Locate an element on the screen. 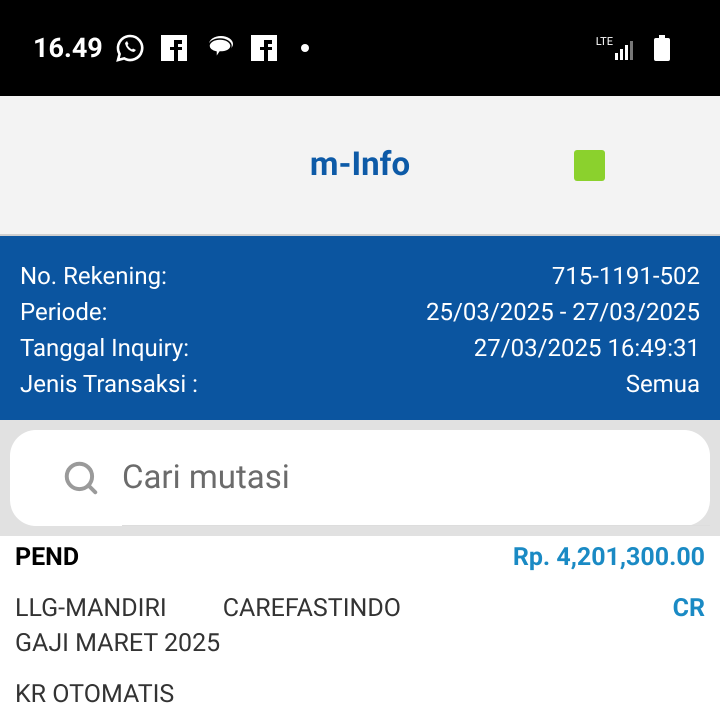 This screenshot has width=720, height=722. info-label: Jenis Transaksi : is located at coordinates (109, 384).